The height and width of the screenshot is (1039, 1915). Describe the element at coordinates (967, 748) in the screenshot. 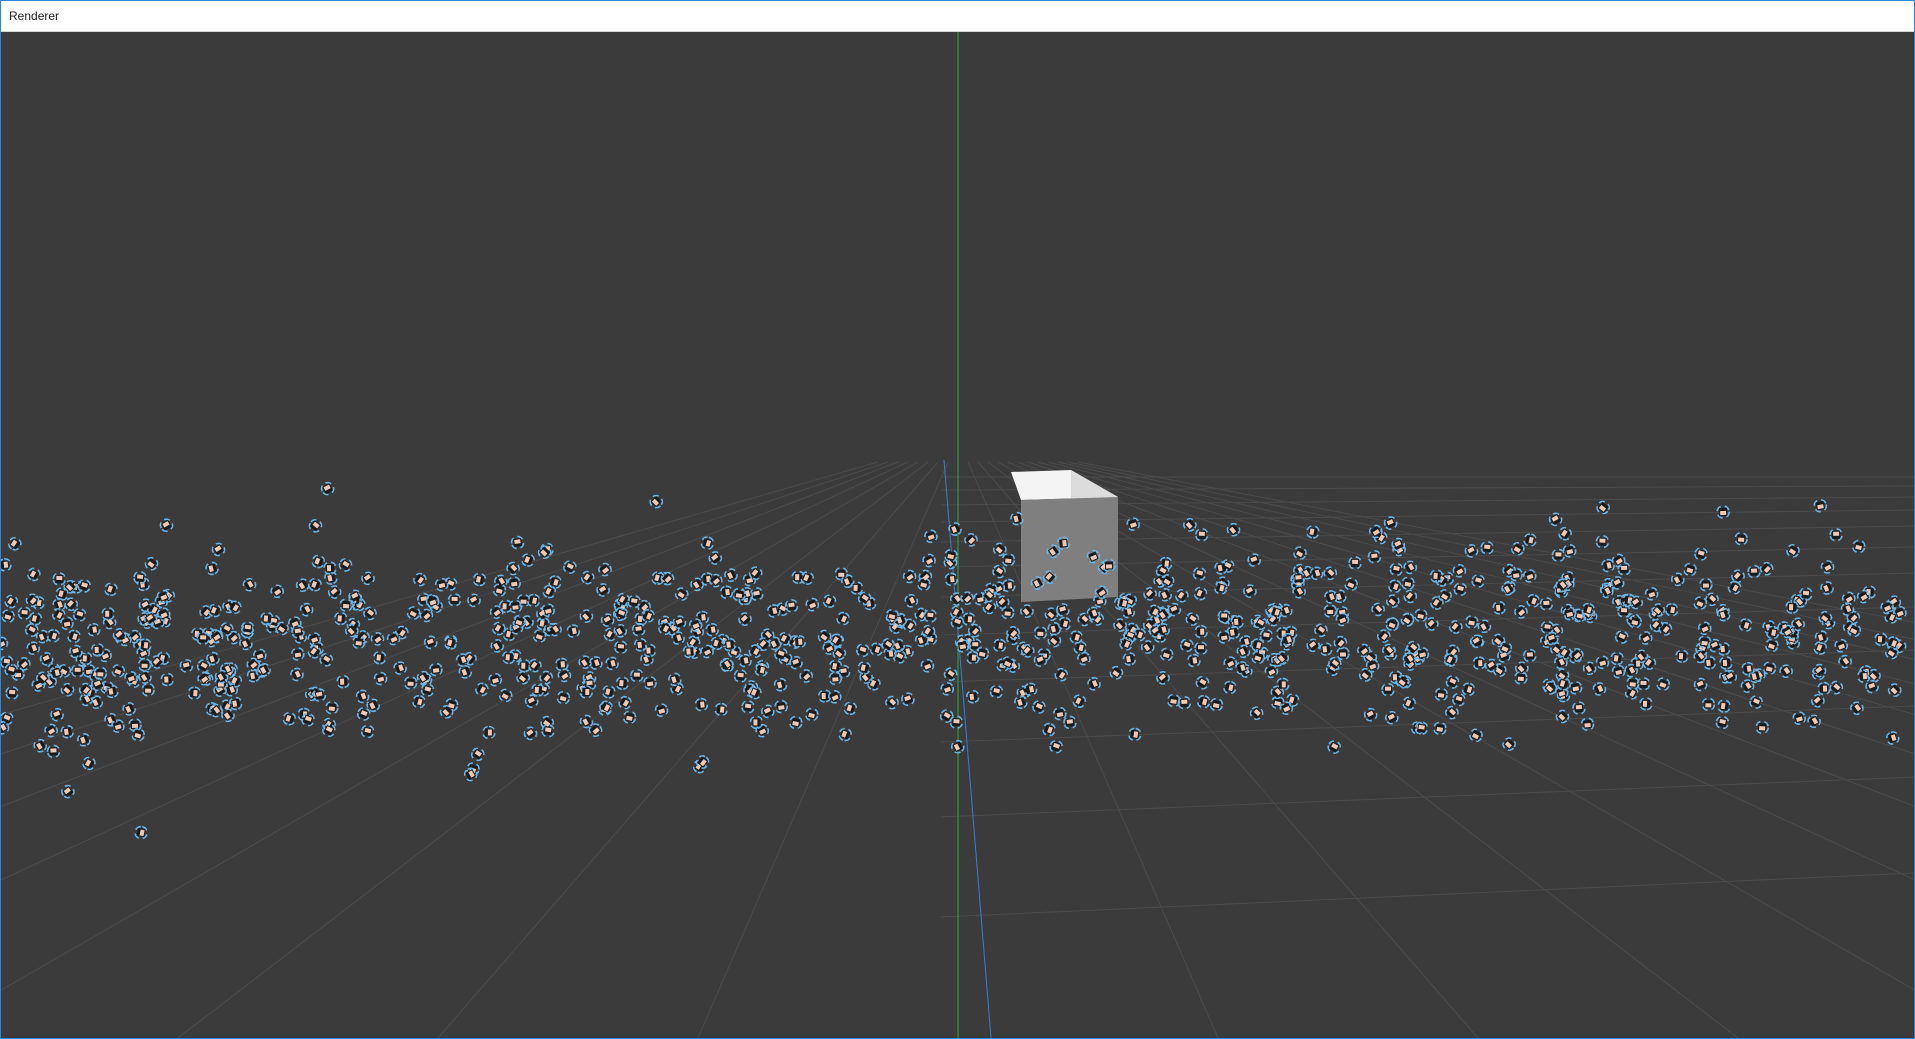

I see `z-axis-line` at that location.